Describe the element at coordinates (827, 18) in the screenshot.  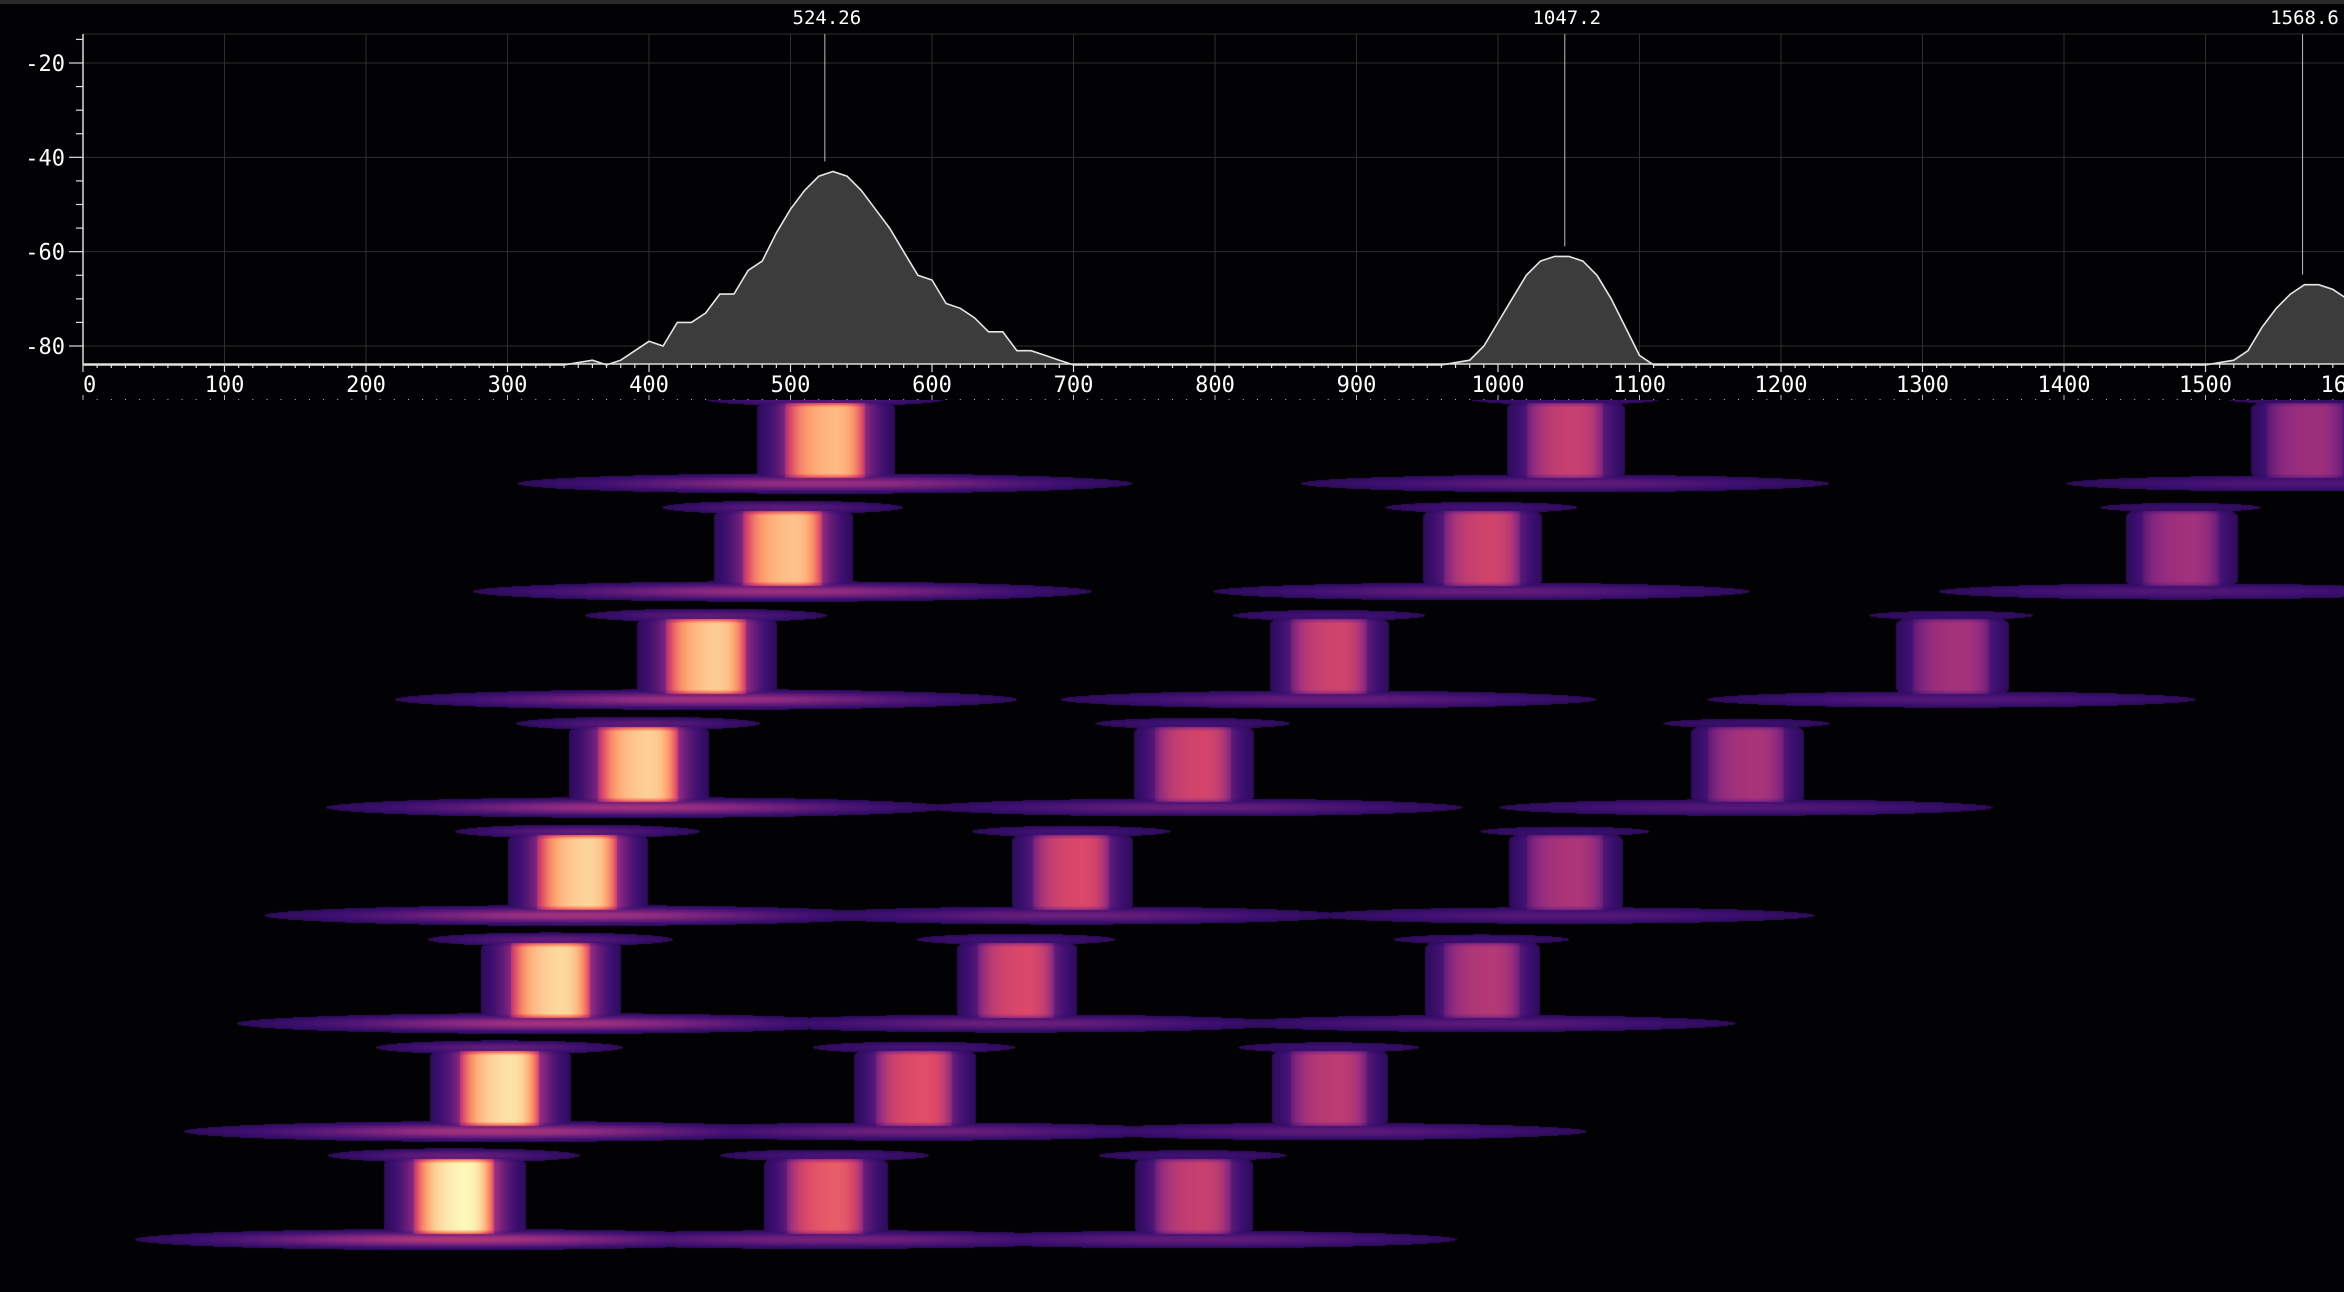
I see `peak-label: 524.26` at that location.